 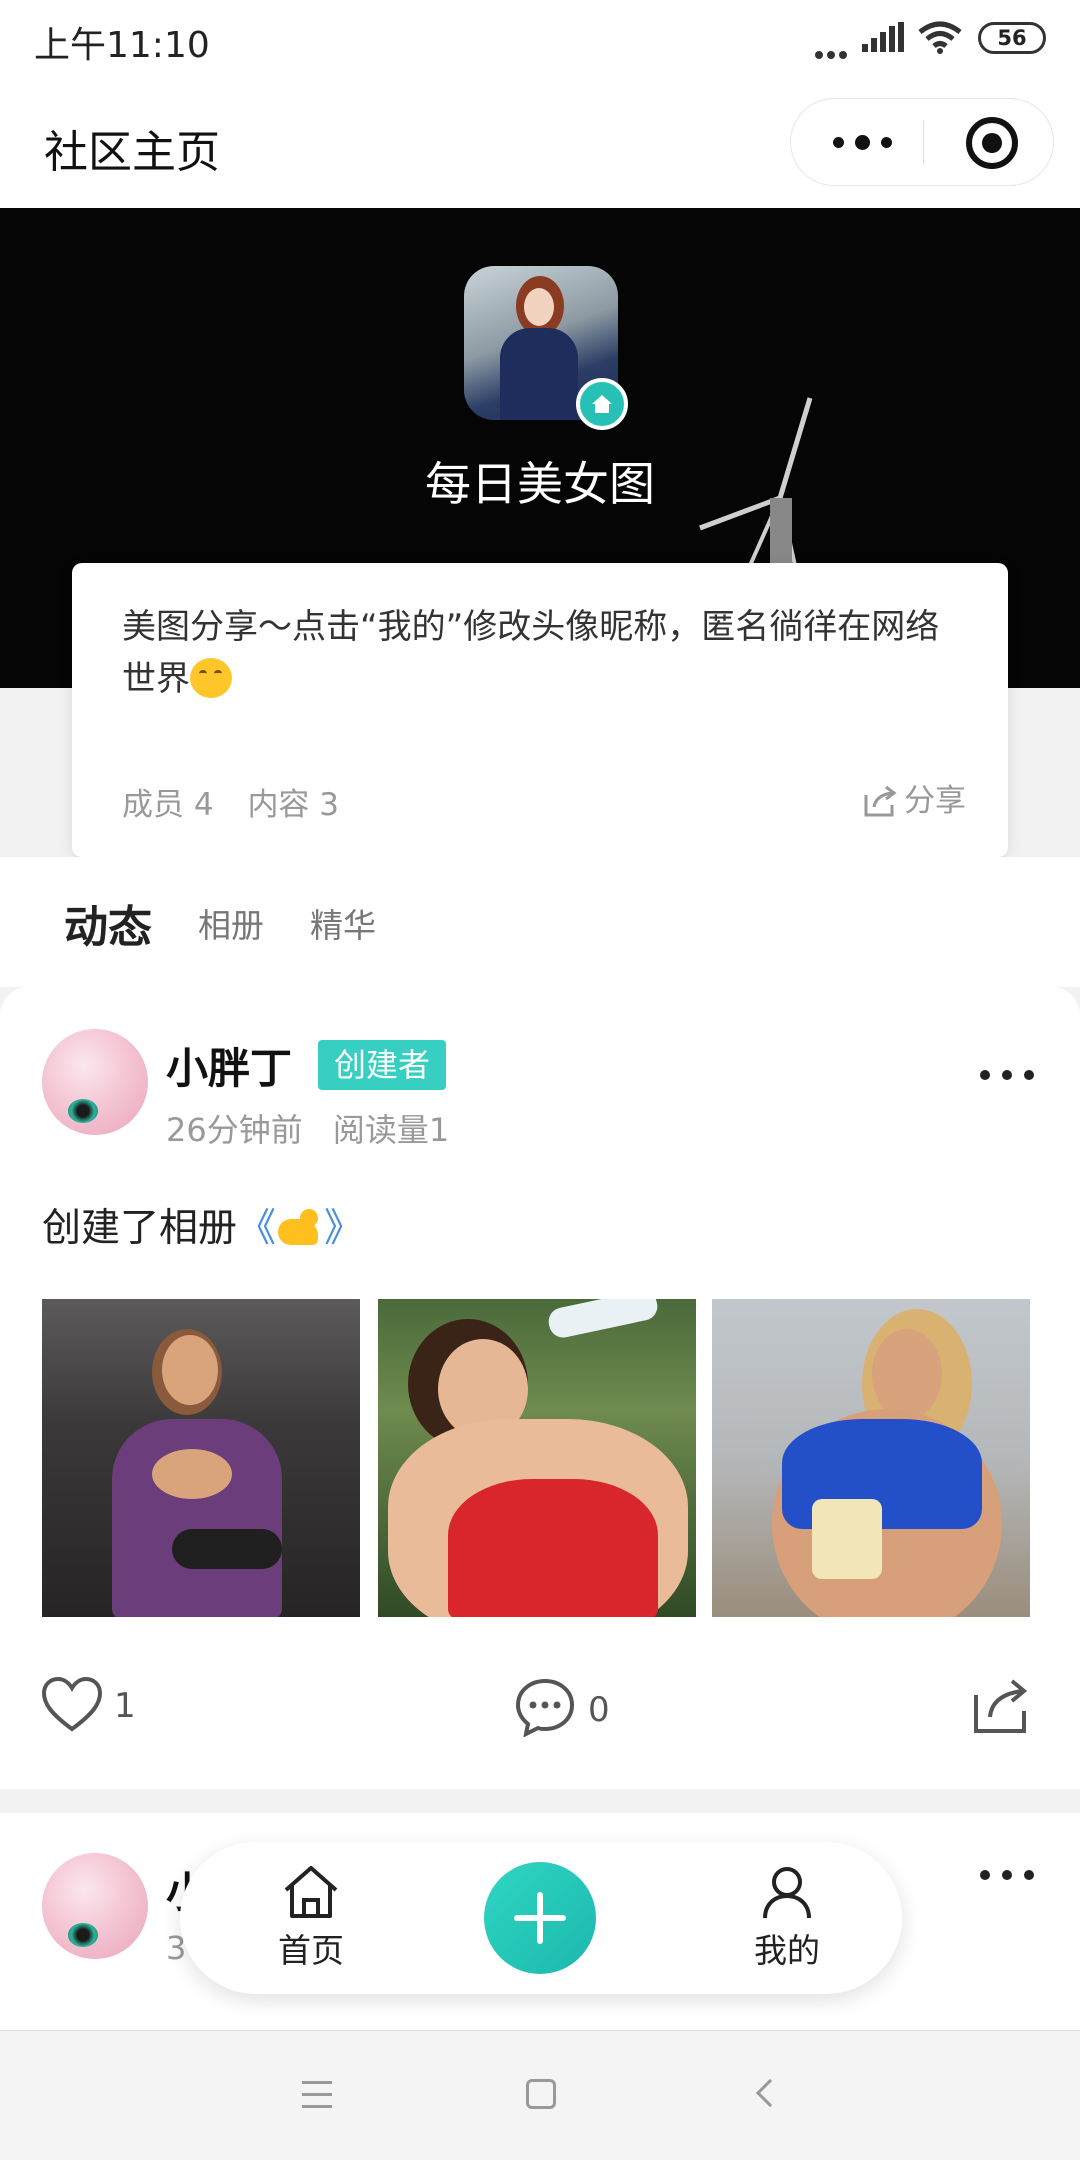 What do you see at coordinates (935, 801) in the screenshot?
I see `share-label: 分享` at bounding box center [935, 801].